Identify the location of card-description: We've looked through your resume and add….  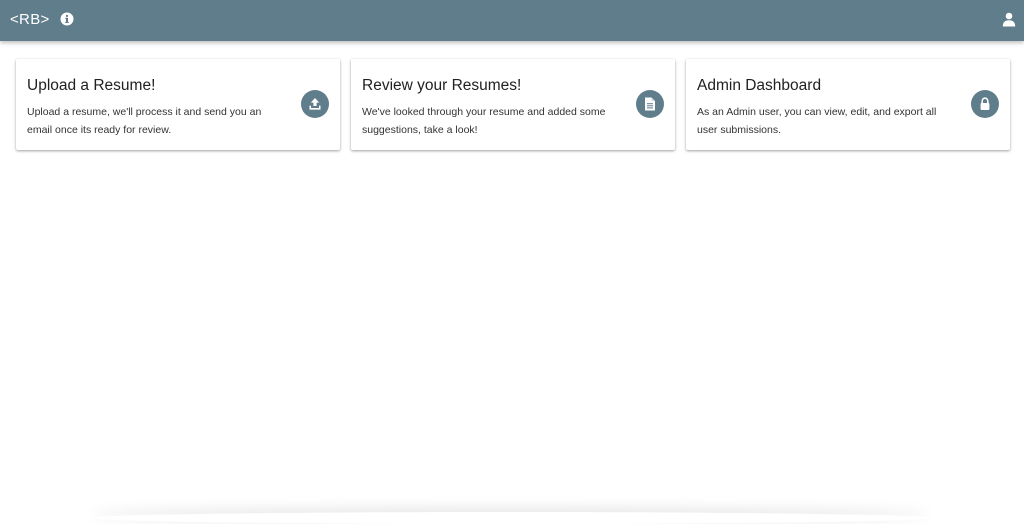
(484, 121).